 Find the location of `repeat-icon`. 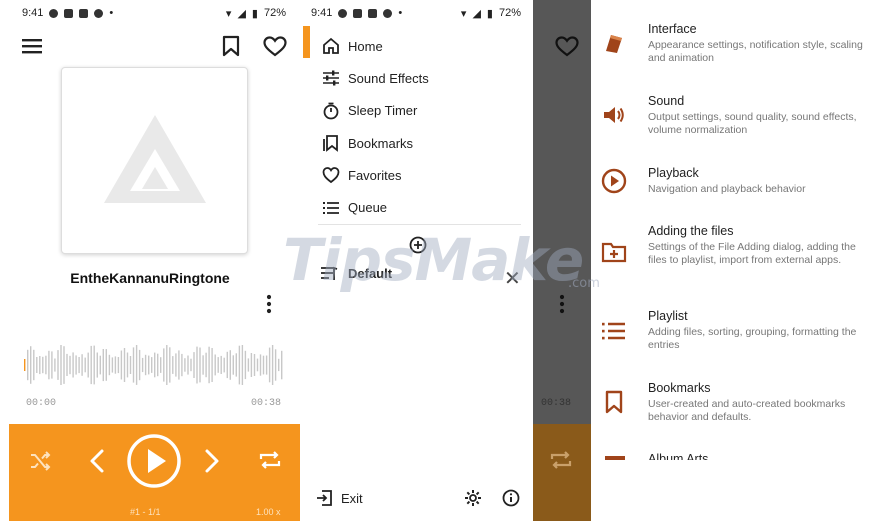

repeat-icon is located at coordinates (270, 460).